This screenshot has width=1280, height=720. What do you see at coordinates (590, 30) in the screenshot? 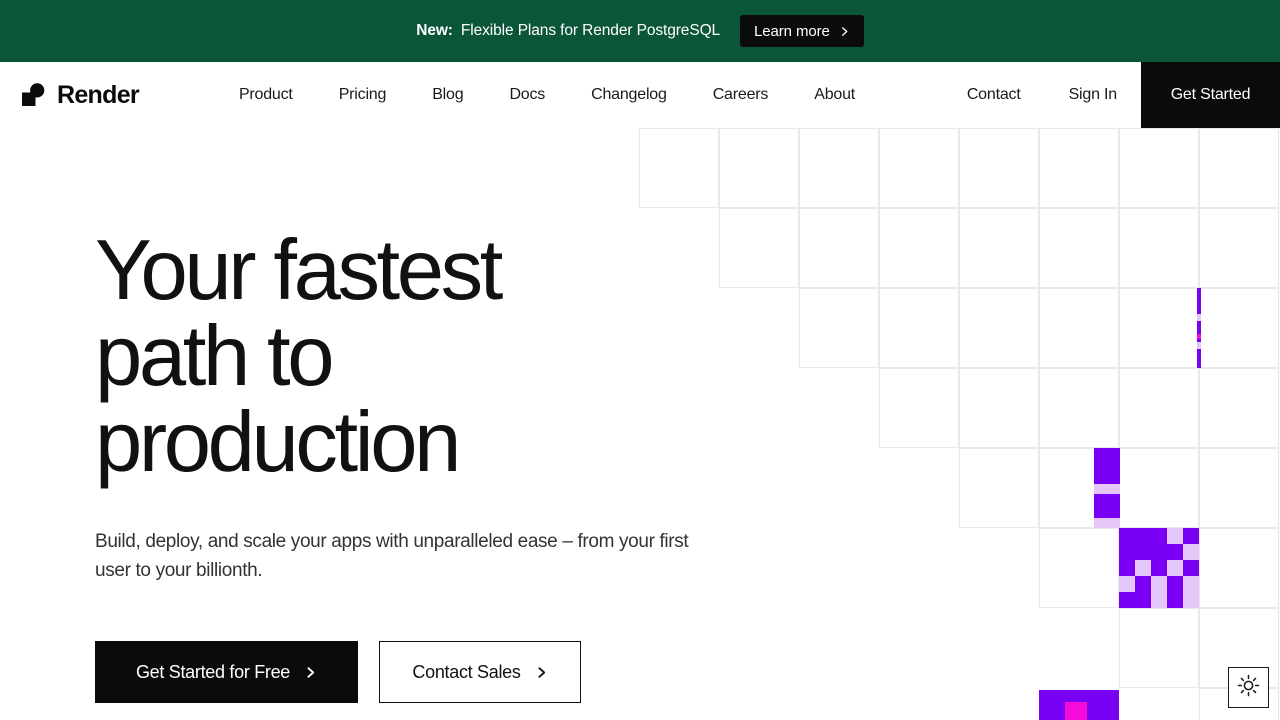
I see `banner-message: Flexible Plans for Render PostgreSQL` at bounding box center [590, 30].